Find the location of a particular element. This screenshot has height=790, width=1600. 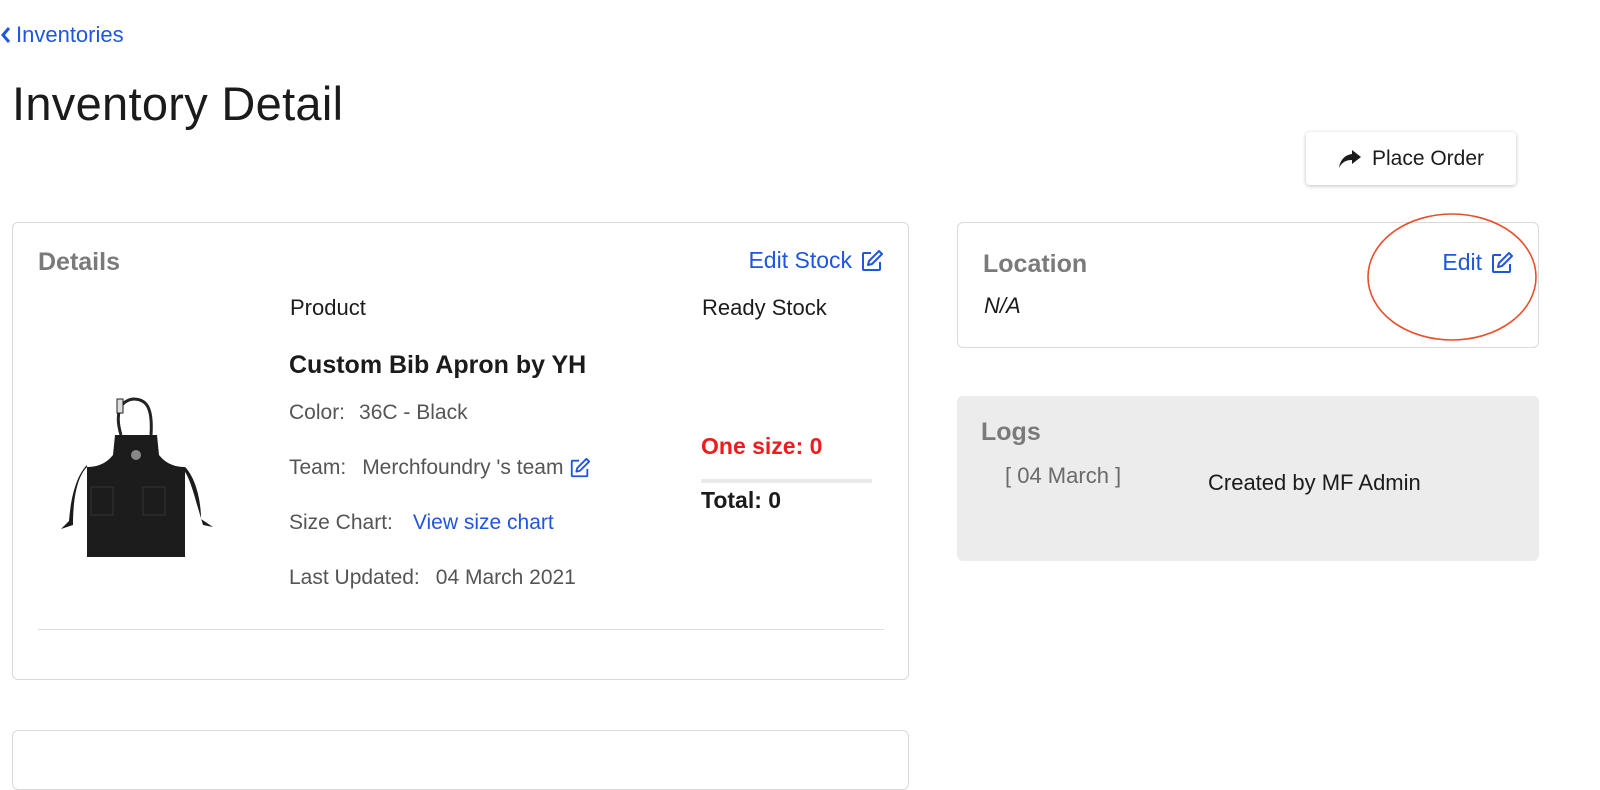

back-link-label: Inventories is located at coordinates (70, 34).